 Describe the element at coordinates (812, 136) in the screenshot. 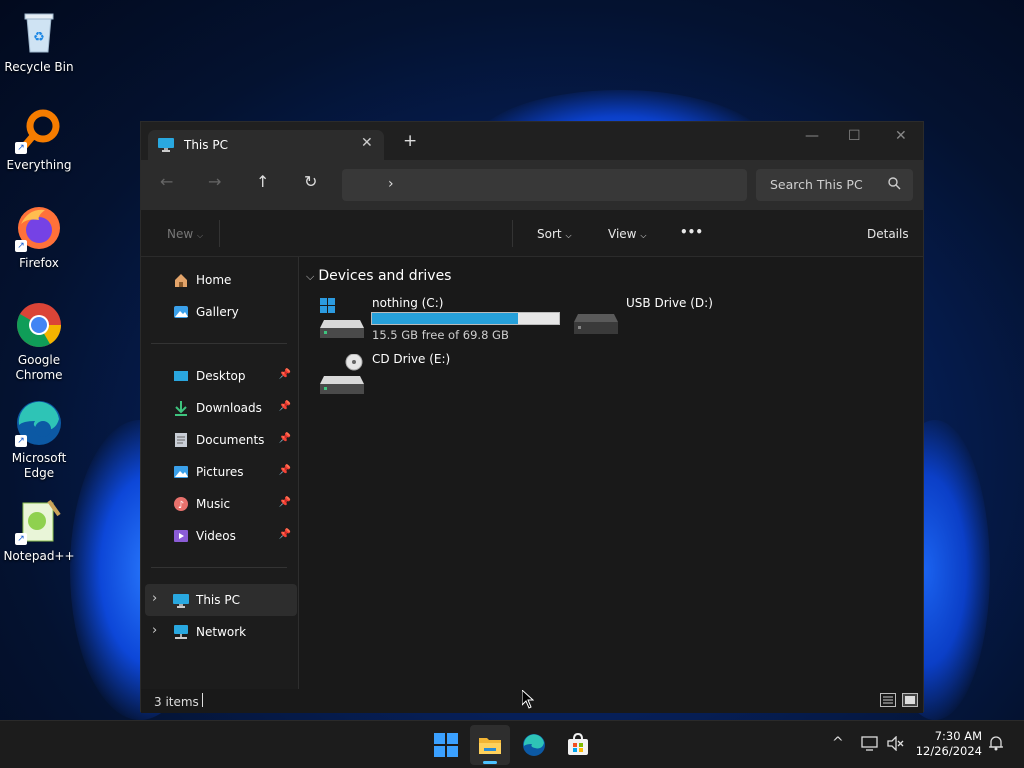

I see `minimize-button: —` at that location.